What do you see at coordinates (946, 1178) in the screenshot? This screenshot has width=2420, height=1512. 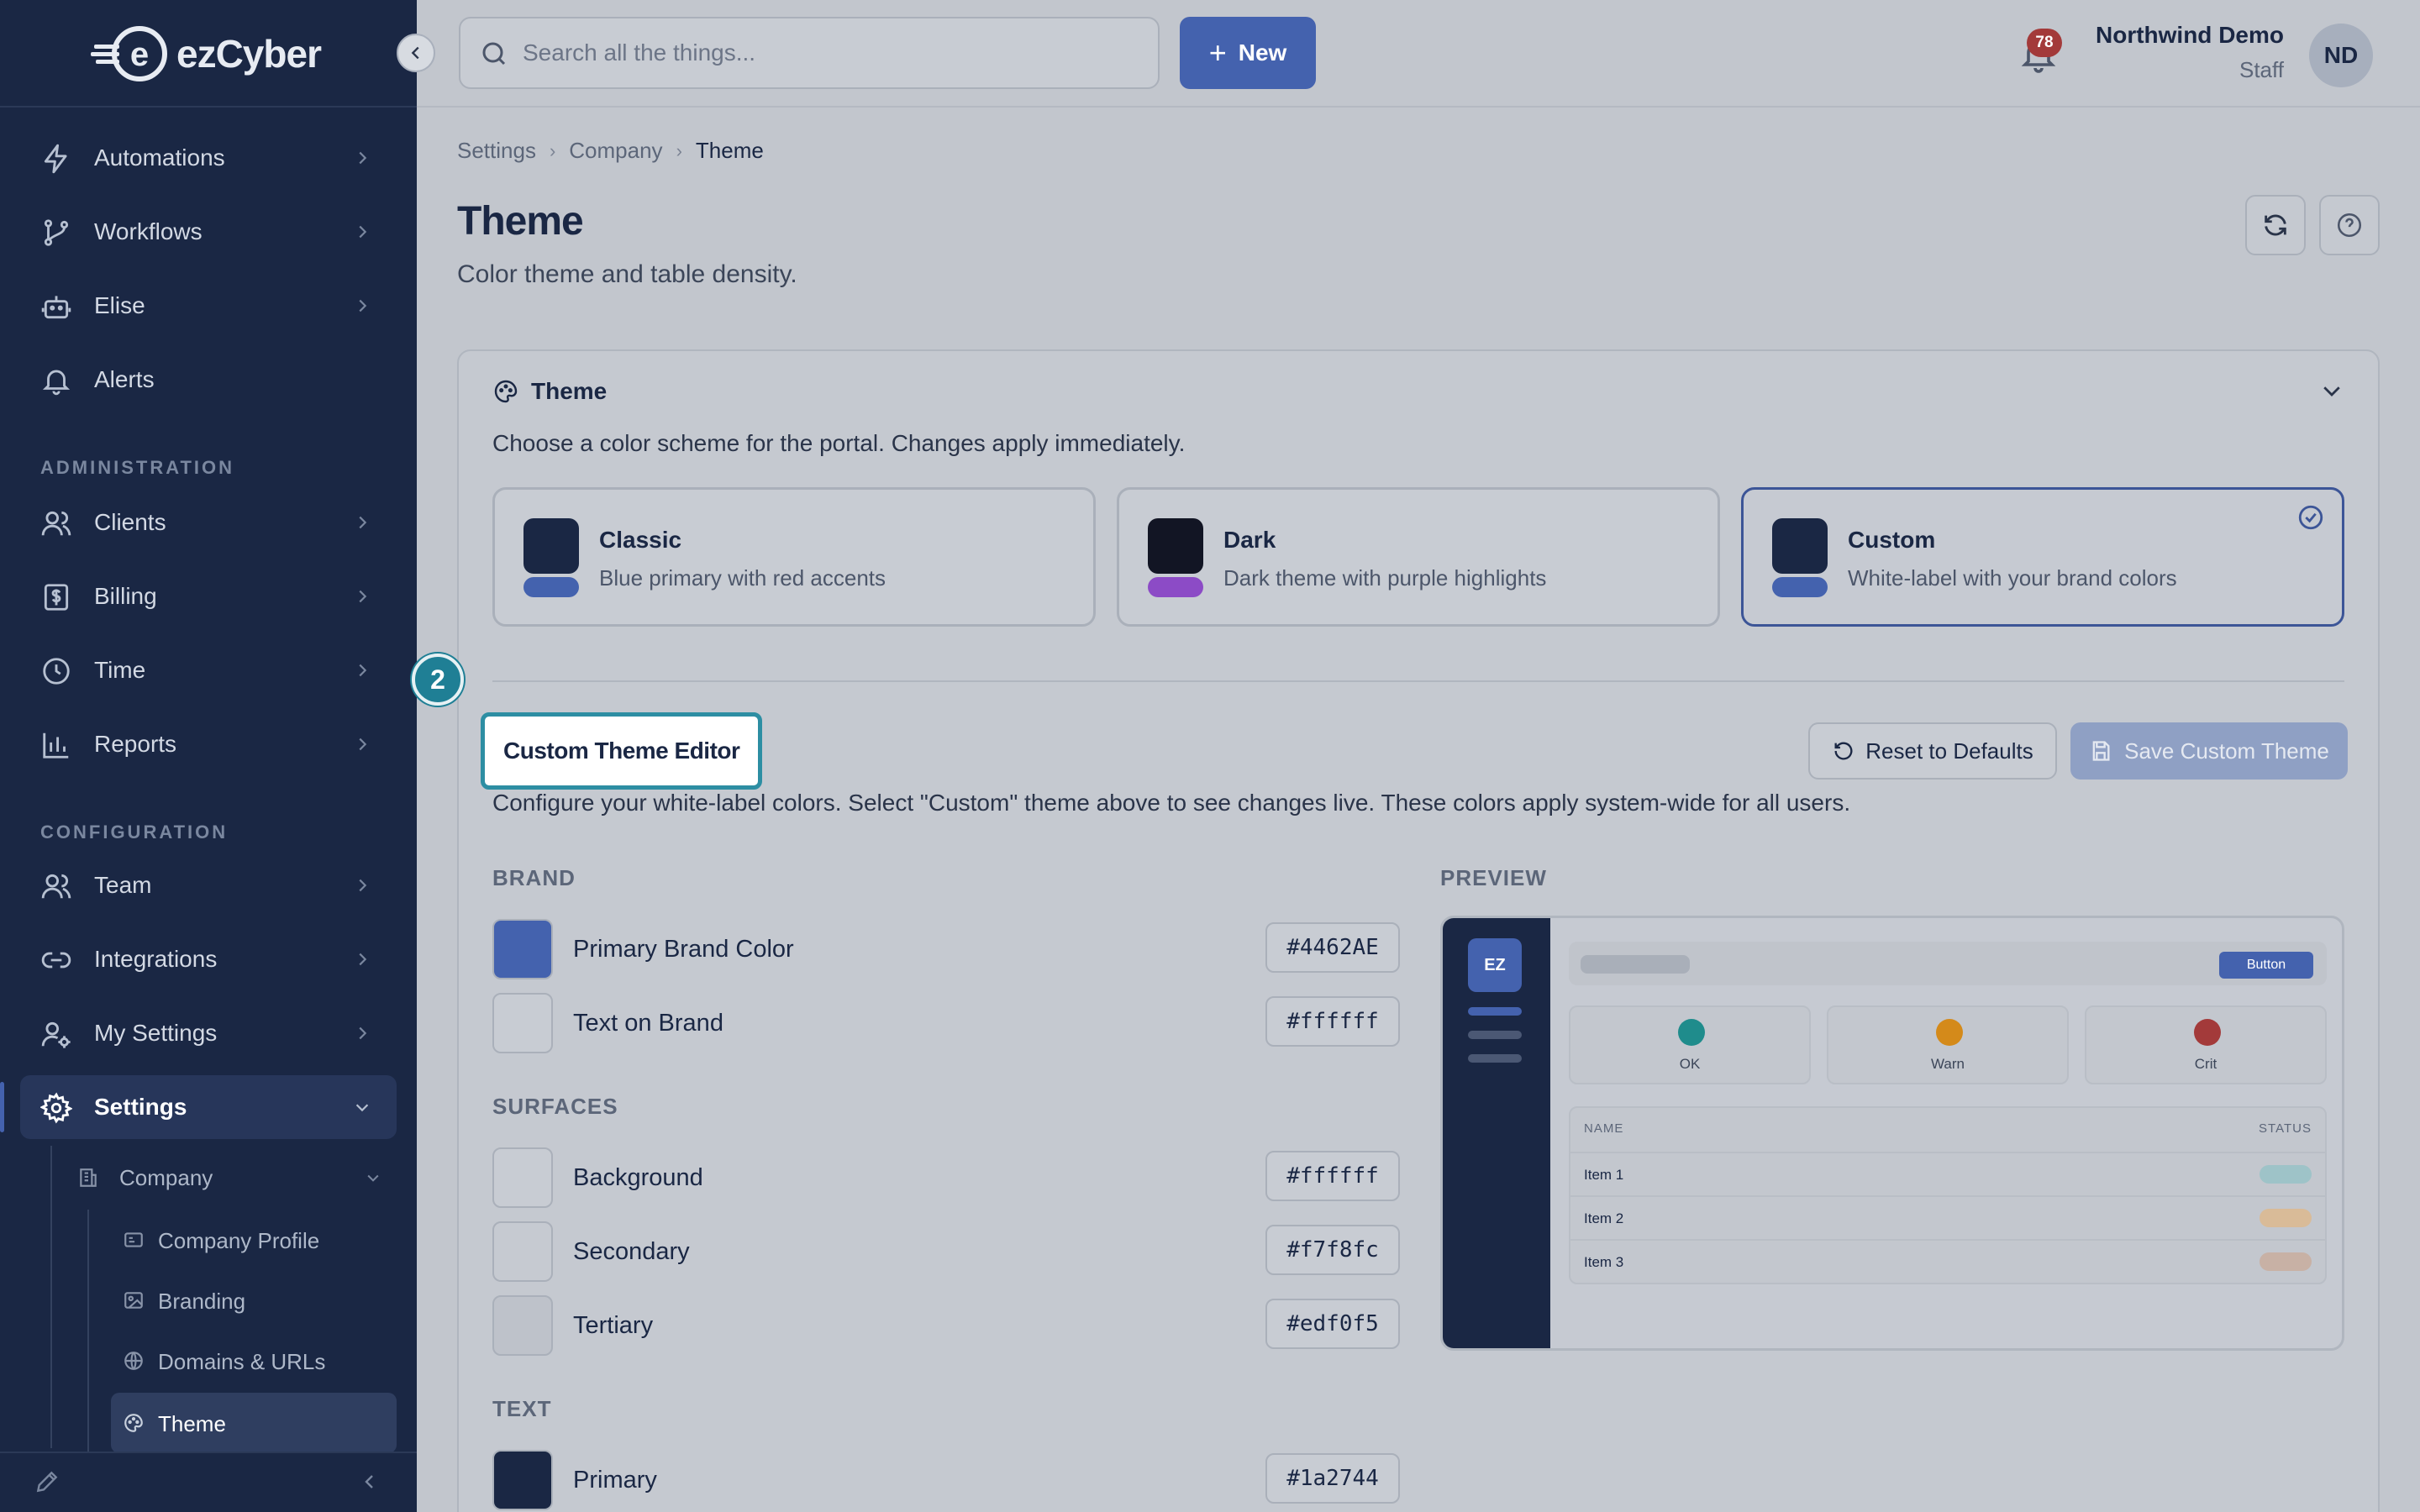 I see `color-row-background: Background #ffffff` at bounding box center [946, 1178].